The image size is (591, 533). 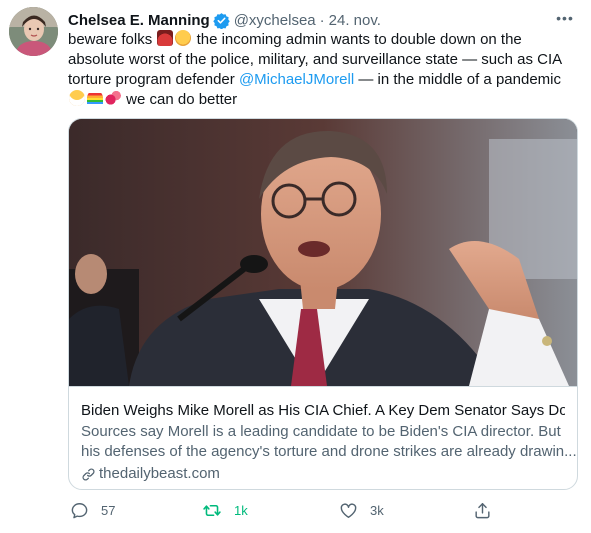 I want to click on retweet-count: 1k, so click(x=241, y=510).